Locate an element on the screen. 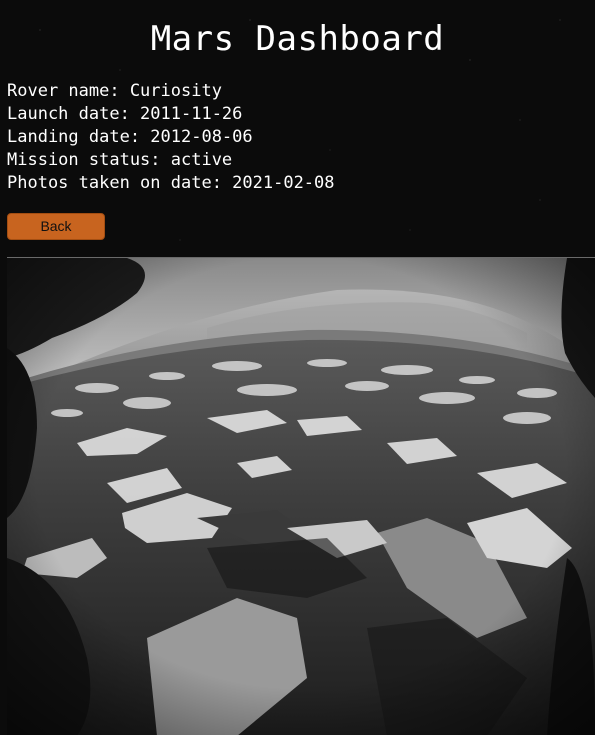 Image resolution: width=595 pixels, height=735 pixels. back-button: Back is located at coordinates (56, 226).